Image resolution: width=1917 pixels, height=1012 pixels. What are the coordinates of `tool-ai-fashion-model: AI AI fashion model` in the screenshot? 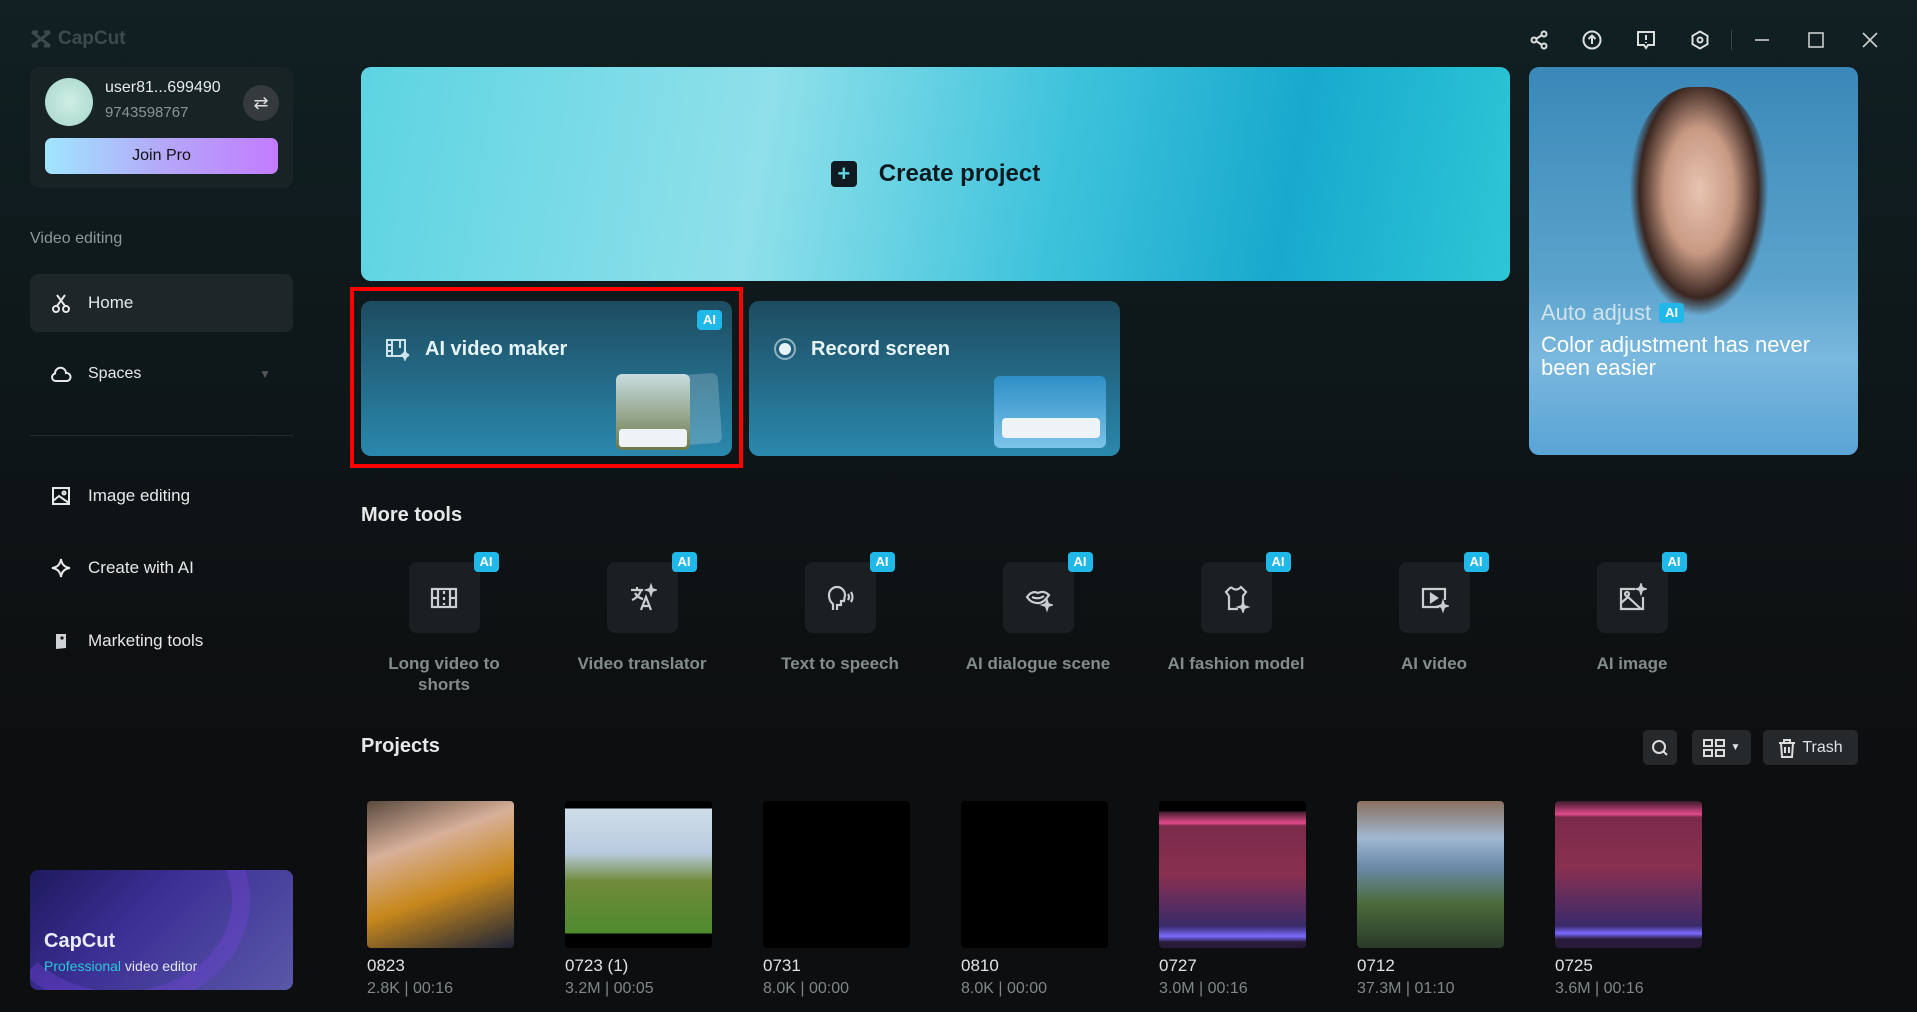 It's located at (1236, 613).